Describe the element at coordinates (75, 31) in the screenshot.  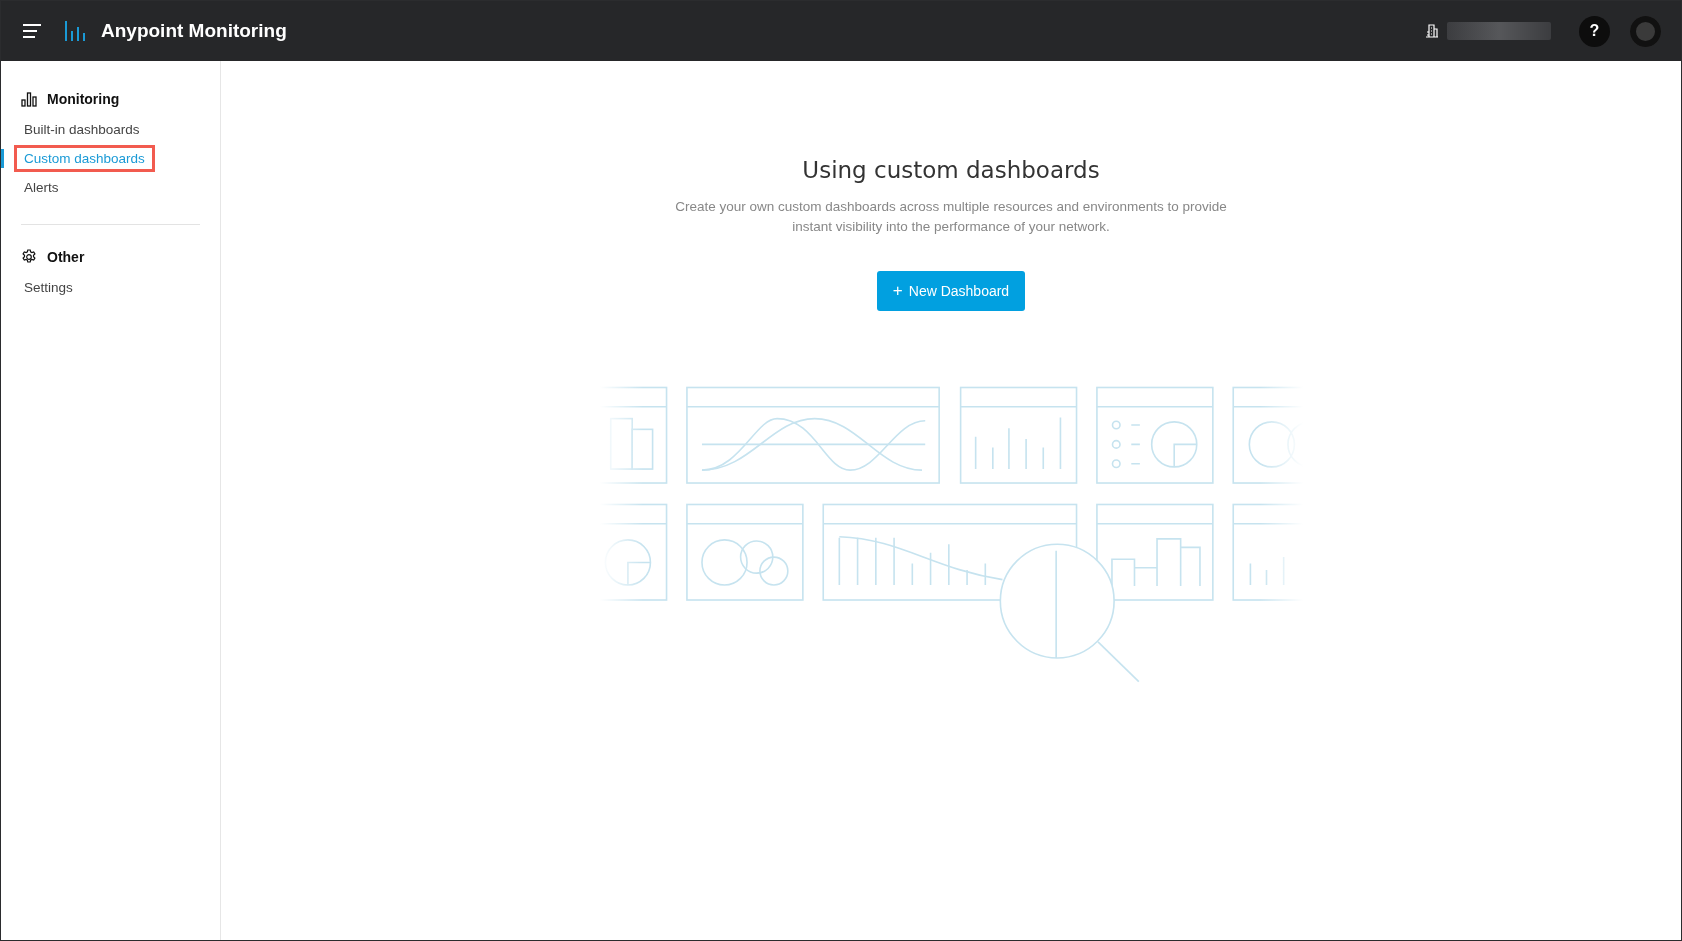
I see `bar-chart-logo-icon` at that location.